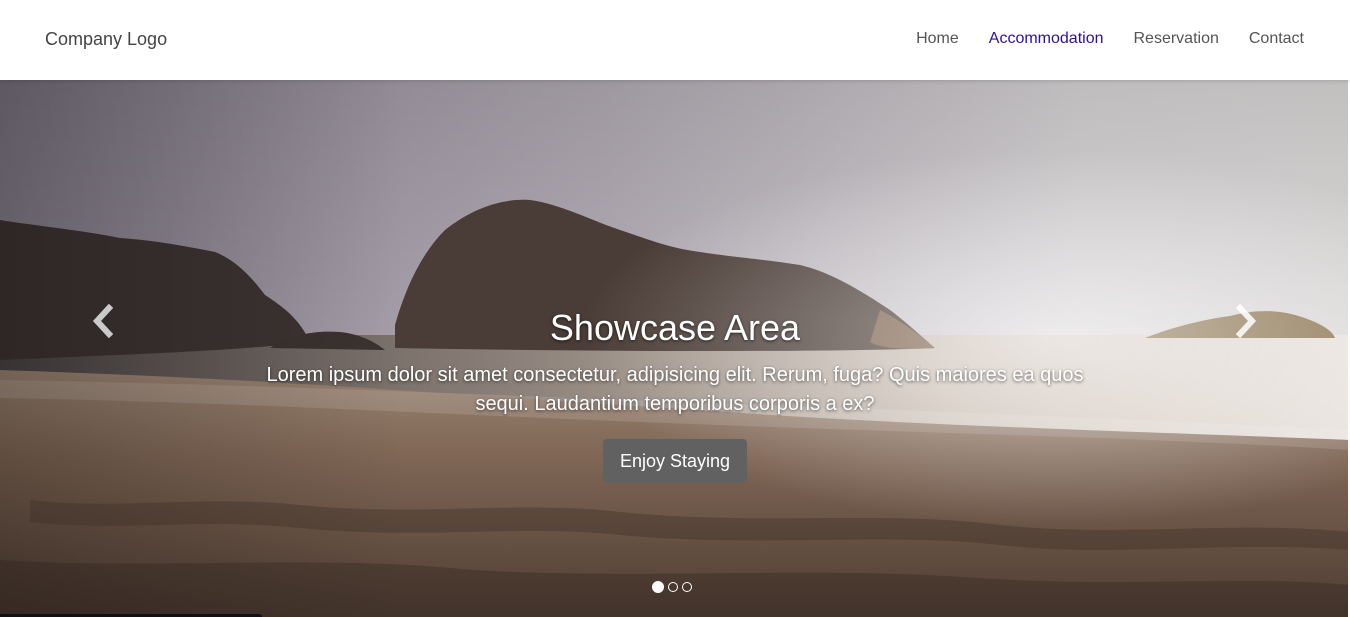  What do you see at coordinates (1046, 39) in the screenshot?
I see `nav-link-accommodation: Accommodation` at bounding box center [1046, 39].